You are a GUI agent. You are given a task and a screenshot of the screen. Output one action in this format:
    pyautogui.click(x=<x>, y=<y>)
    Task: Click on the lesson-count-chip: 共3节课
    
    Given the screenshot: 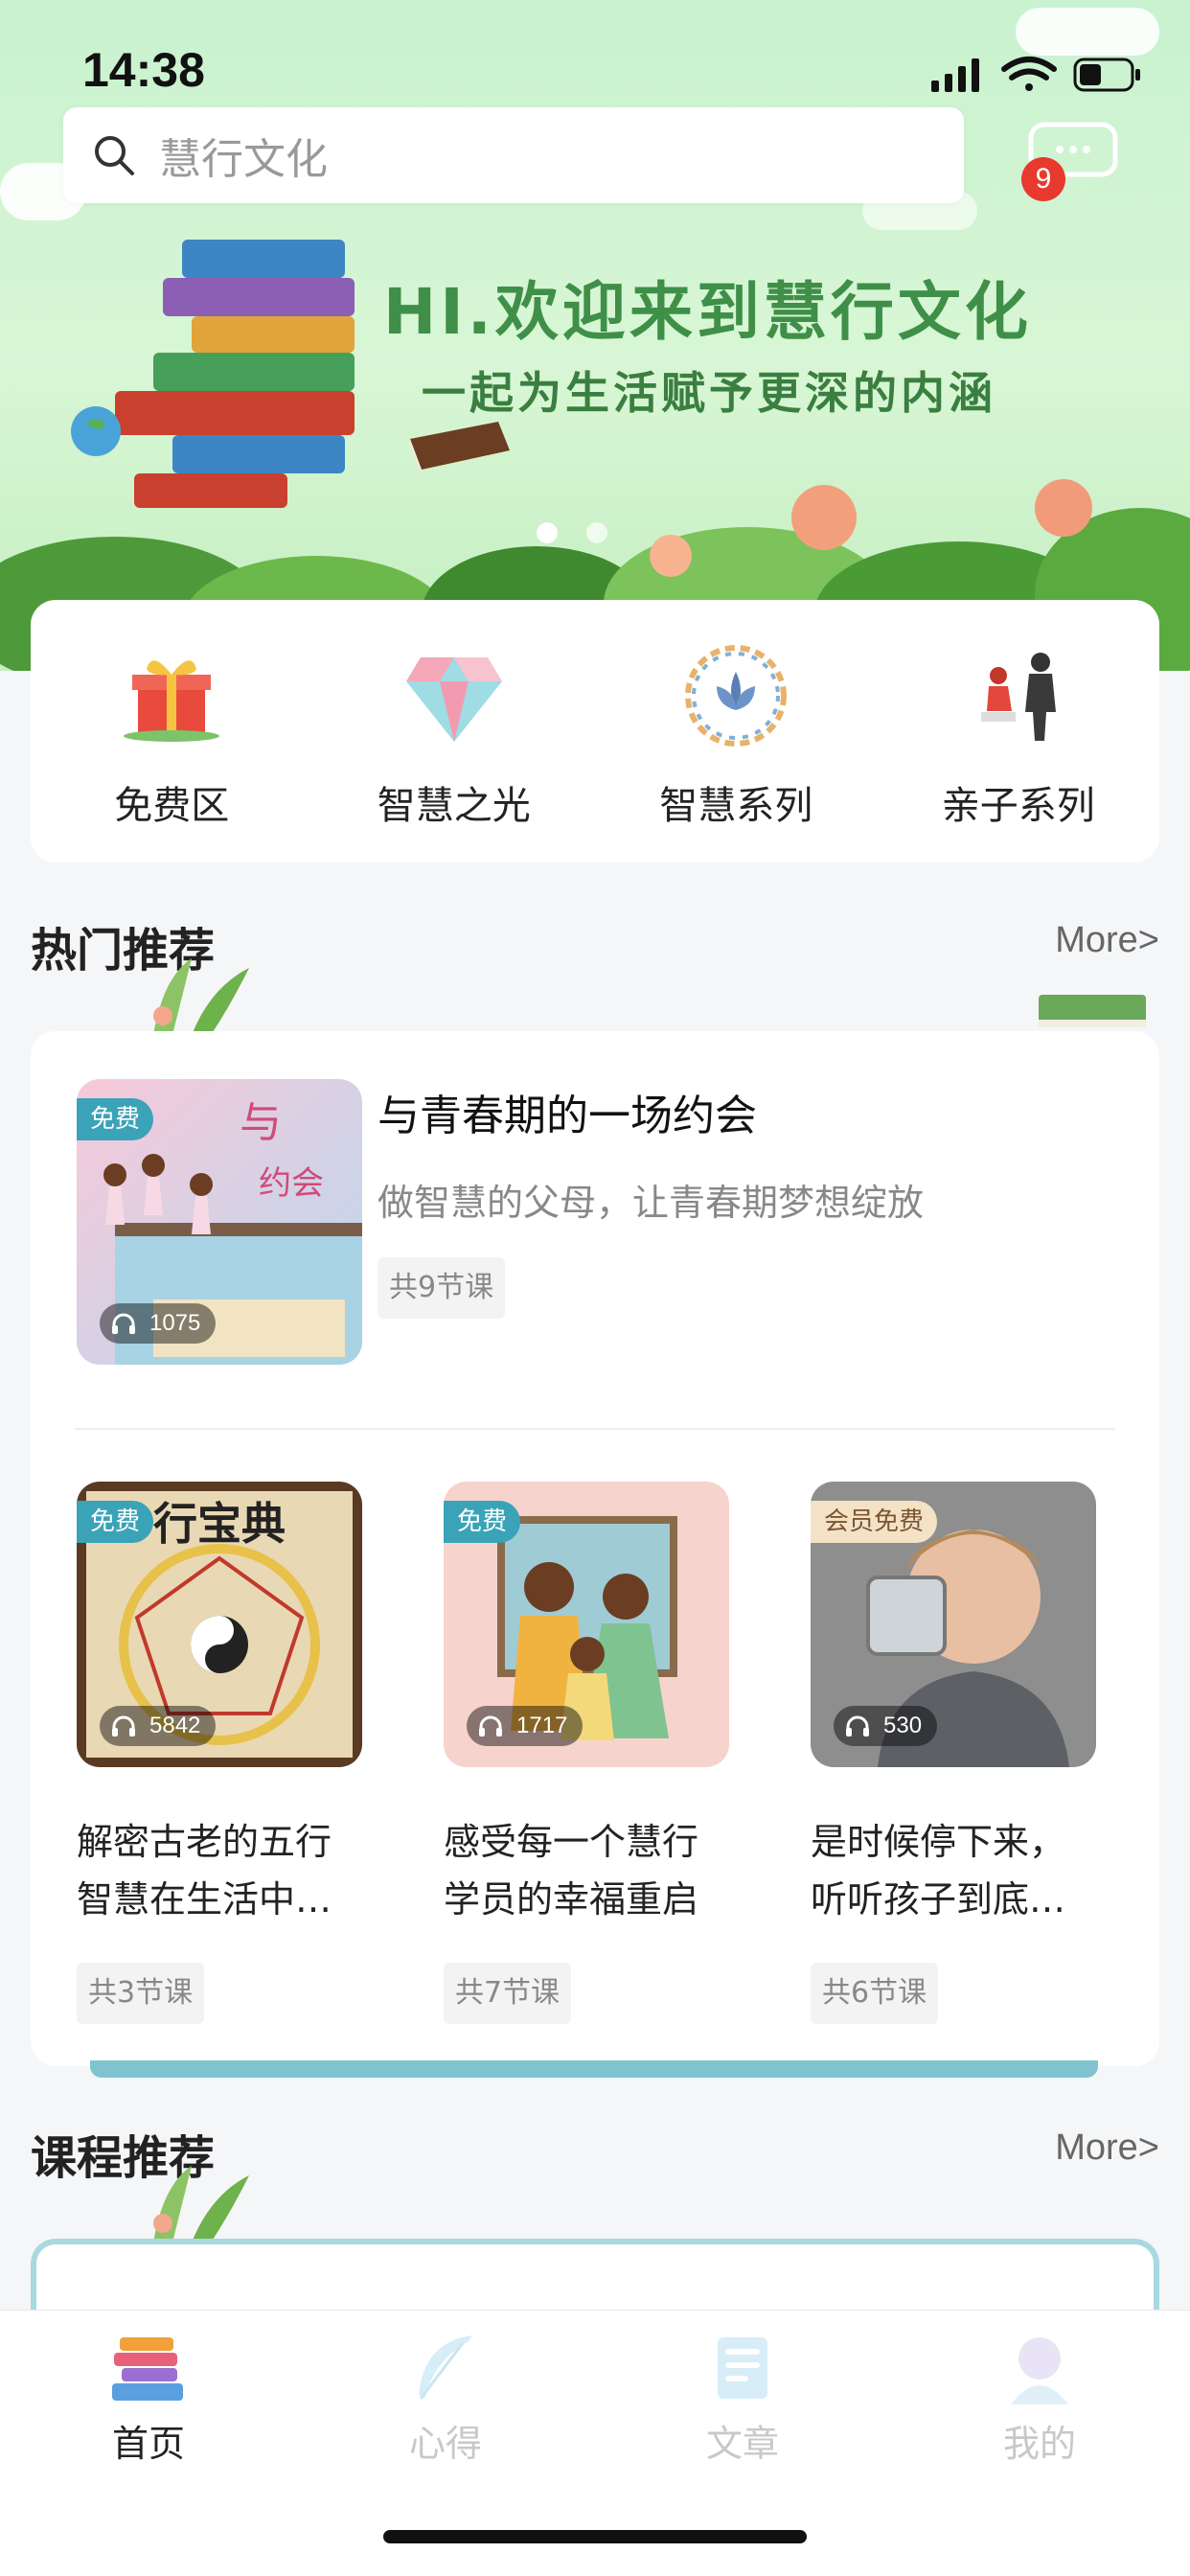 What is the action you would take?
    pyautogui.click(x=141, y=1993)
    